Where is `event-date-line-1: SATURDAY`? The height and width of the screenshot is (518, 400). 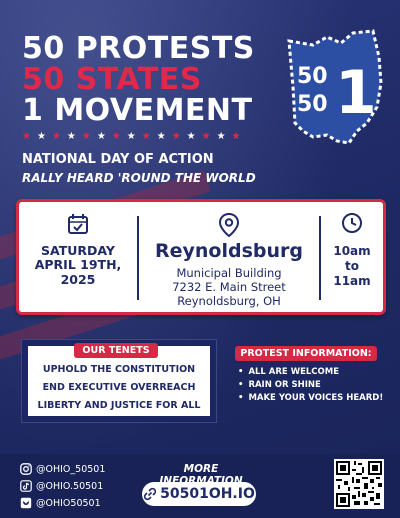
event-date-line-1: SATURDAY is located at coordinates (78, 250).